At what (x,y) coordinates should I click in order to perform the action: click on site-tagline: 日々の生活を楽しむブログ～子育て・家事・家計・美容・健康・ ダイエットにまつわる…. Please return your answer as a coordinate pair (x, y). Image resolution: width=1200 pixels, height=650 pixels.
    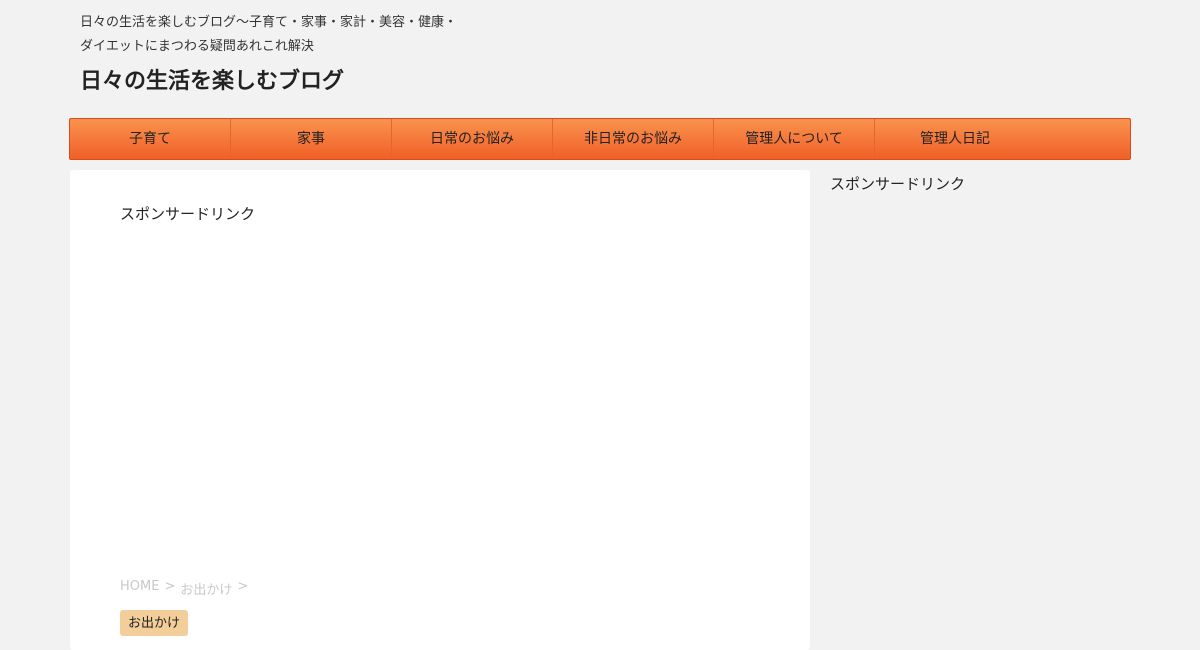
    Looking at the image, I should click on (280, 35).